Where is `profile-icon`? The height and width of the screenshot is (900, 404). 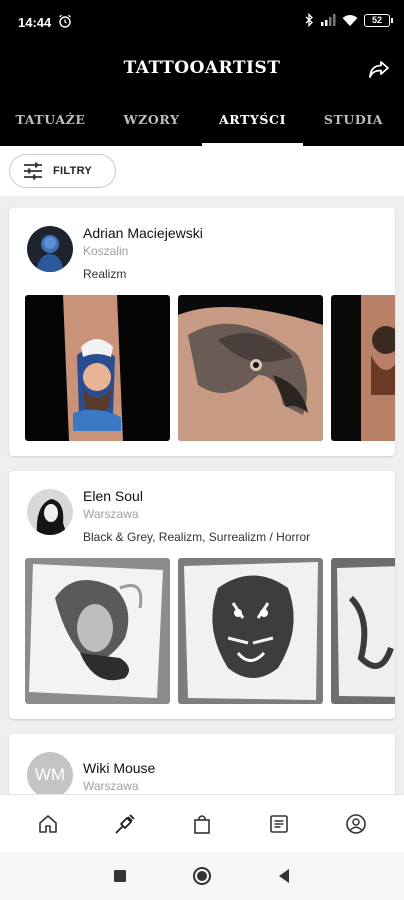
profile-icon is located at coordinates (355, 823).